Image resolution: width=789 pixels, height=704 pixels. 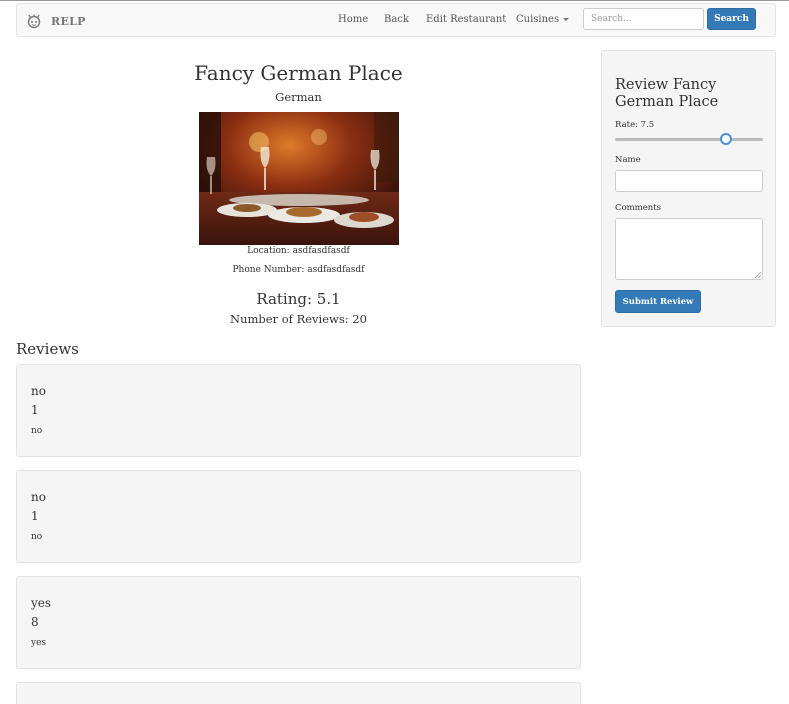 What do you see at coordinates (35, 622) in the screenshot?
I see `review-rating: 8` at bounding box center [35, 622].